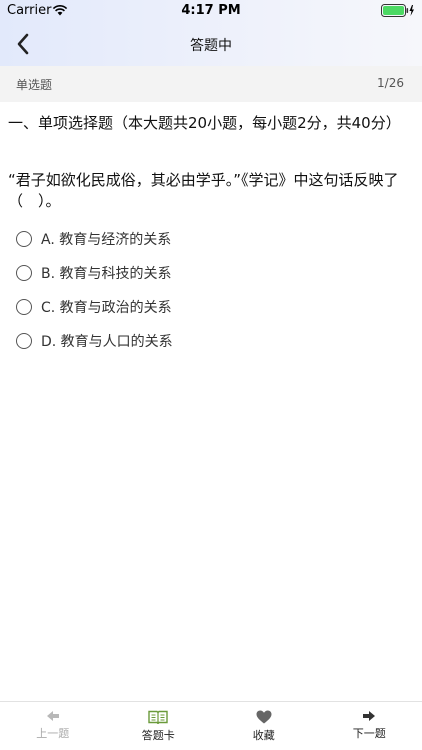 Image resolution: width=422 pixels, height=750 pixels. I want to click on status-bar: Carrier 4:17 PM, so click(211, 11).